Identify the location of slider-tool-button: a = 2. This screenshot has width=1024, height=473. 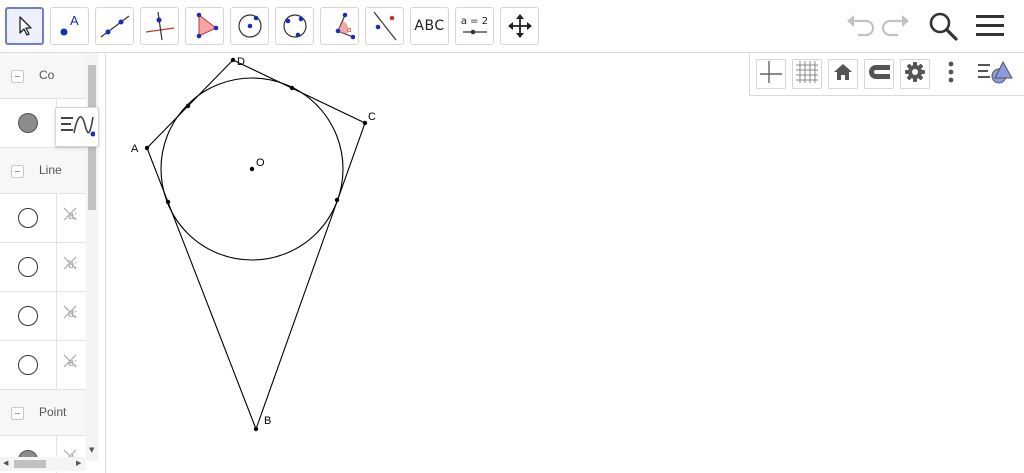
(474, 26).